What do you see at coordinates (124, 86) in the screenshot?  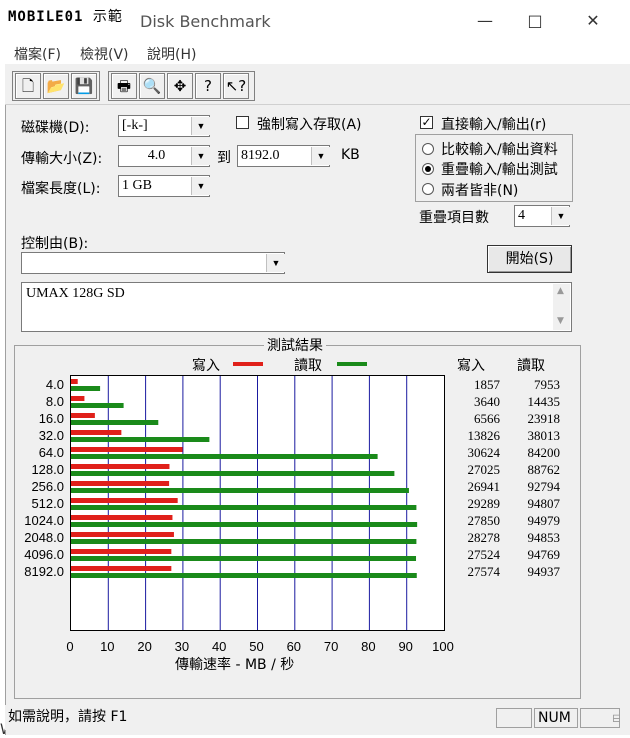 I see `print-icon: 🖶` at bounding box center [124, 86].